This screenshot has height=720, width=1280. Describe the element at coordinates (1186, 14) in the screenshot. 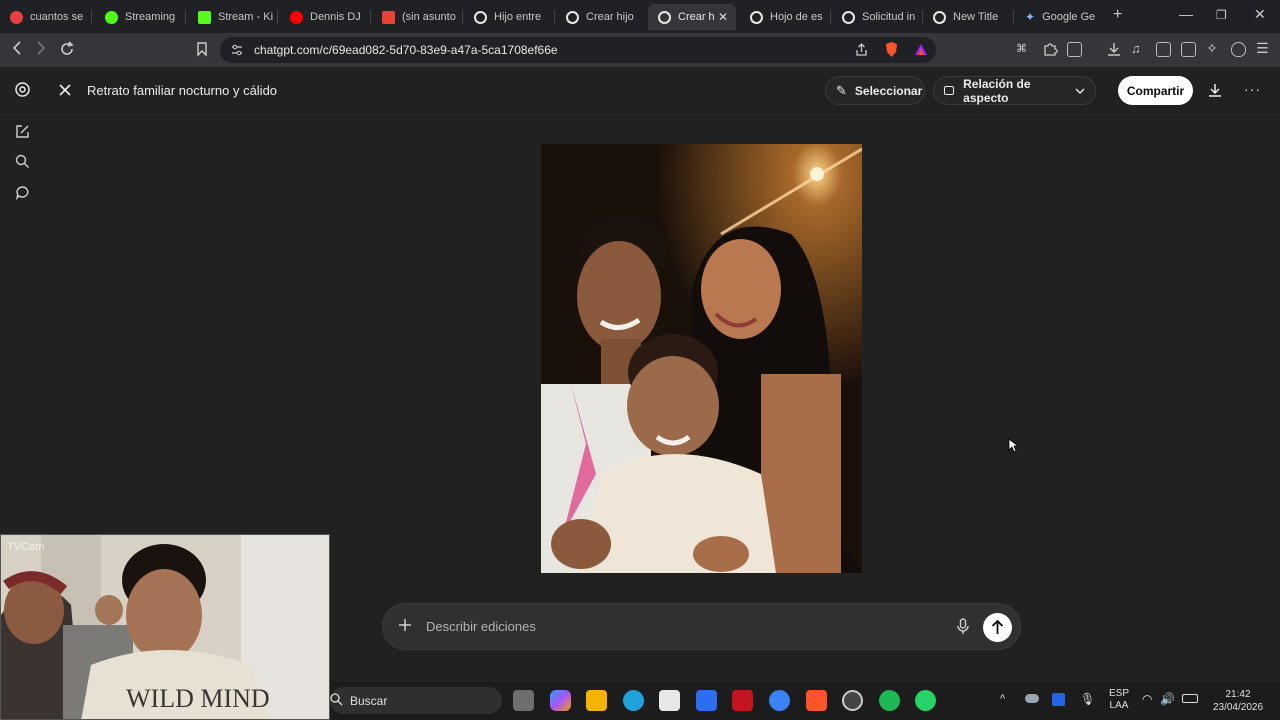

I see `minimize-button: —` at that location.